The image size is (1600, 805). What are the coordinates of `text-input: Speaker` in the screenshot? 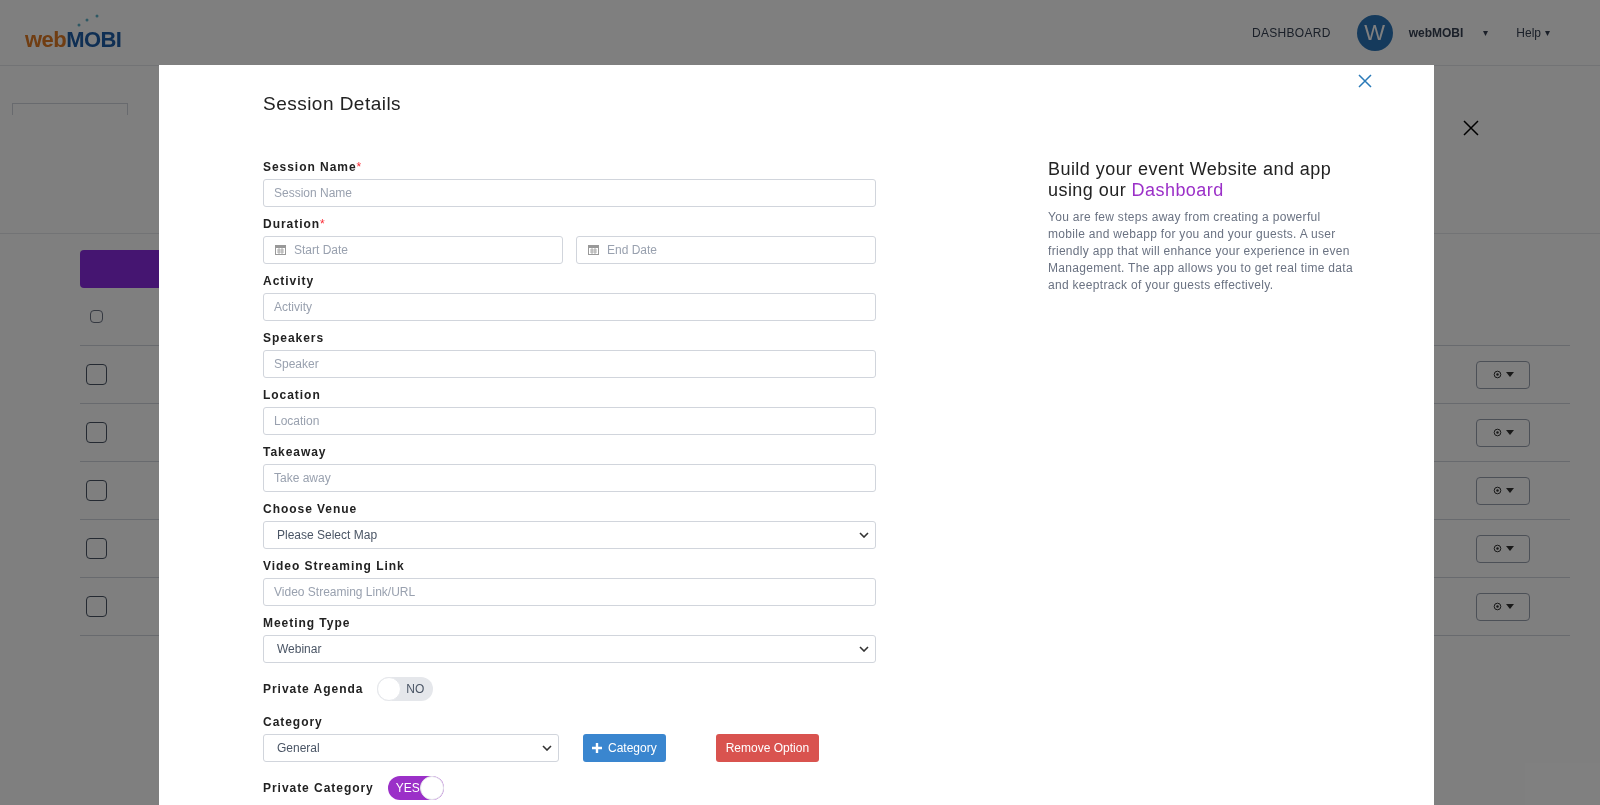 It's located at (569, 364).